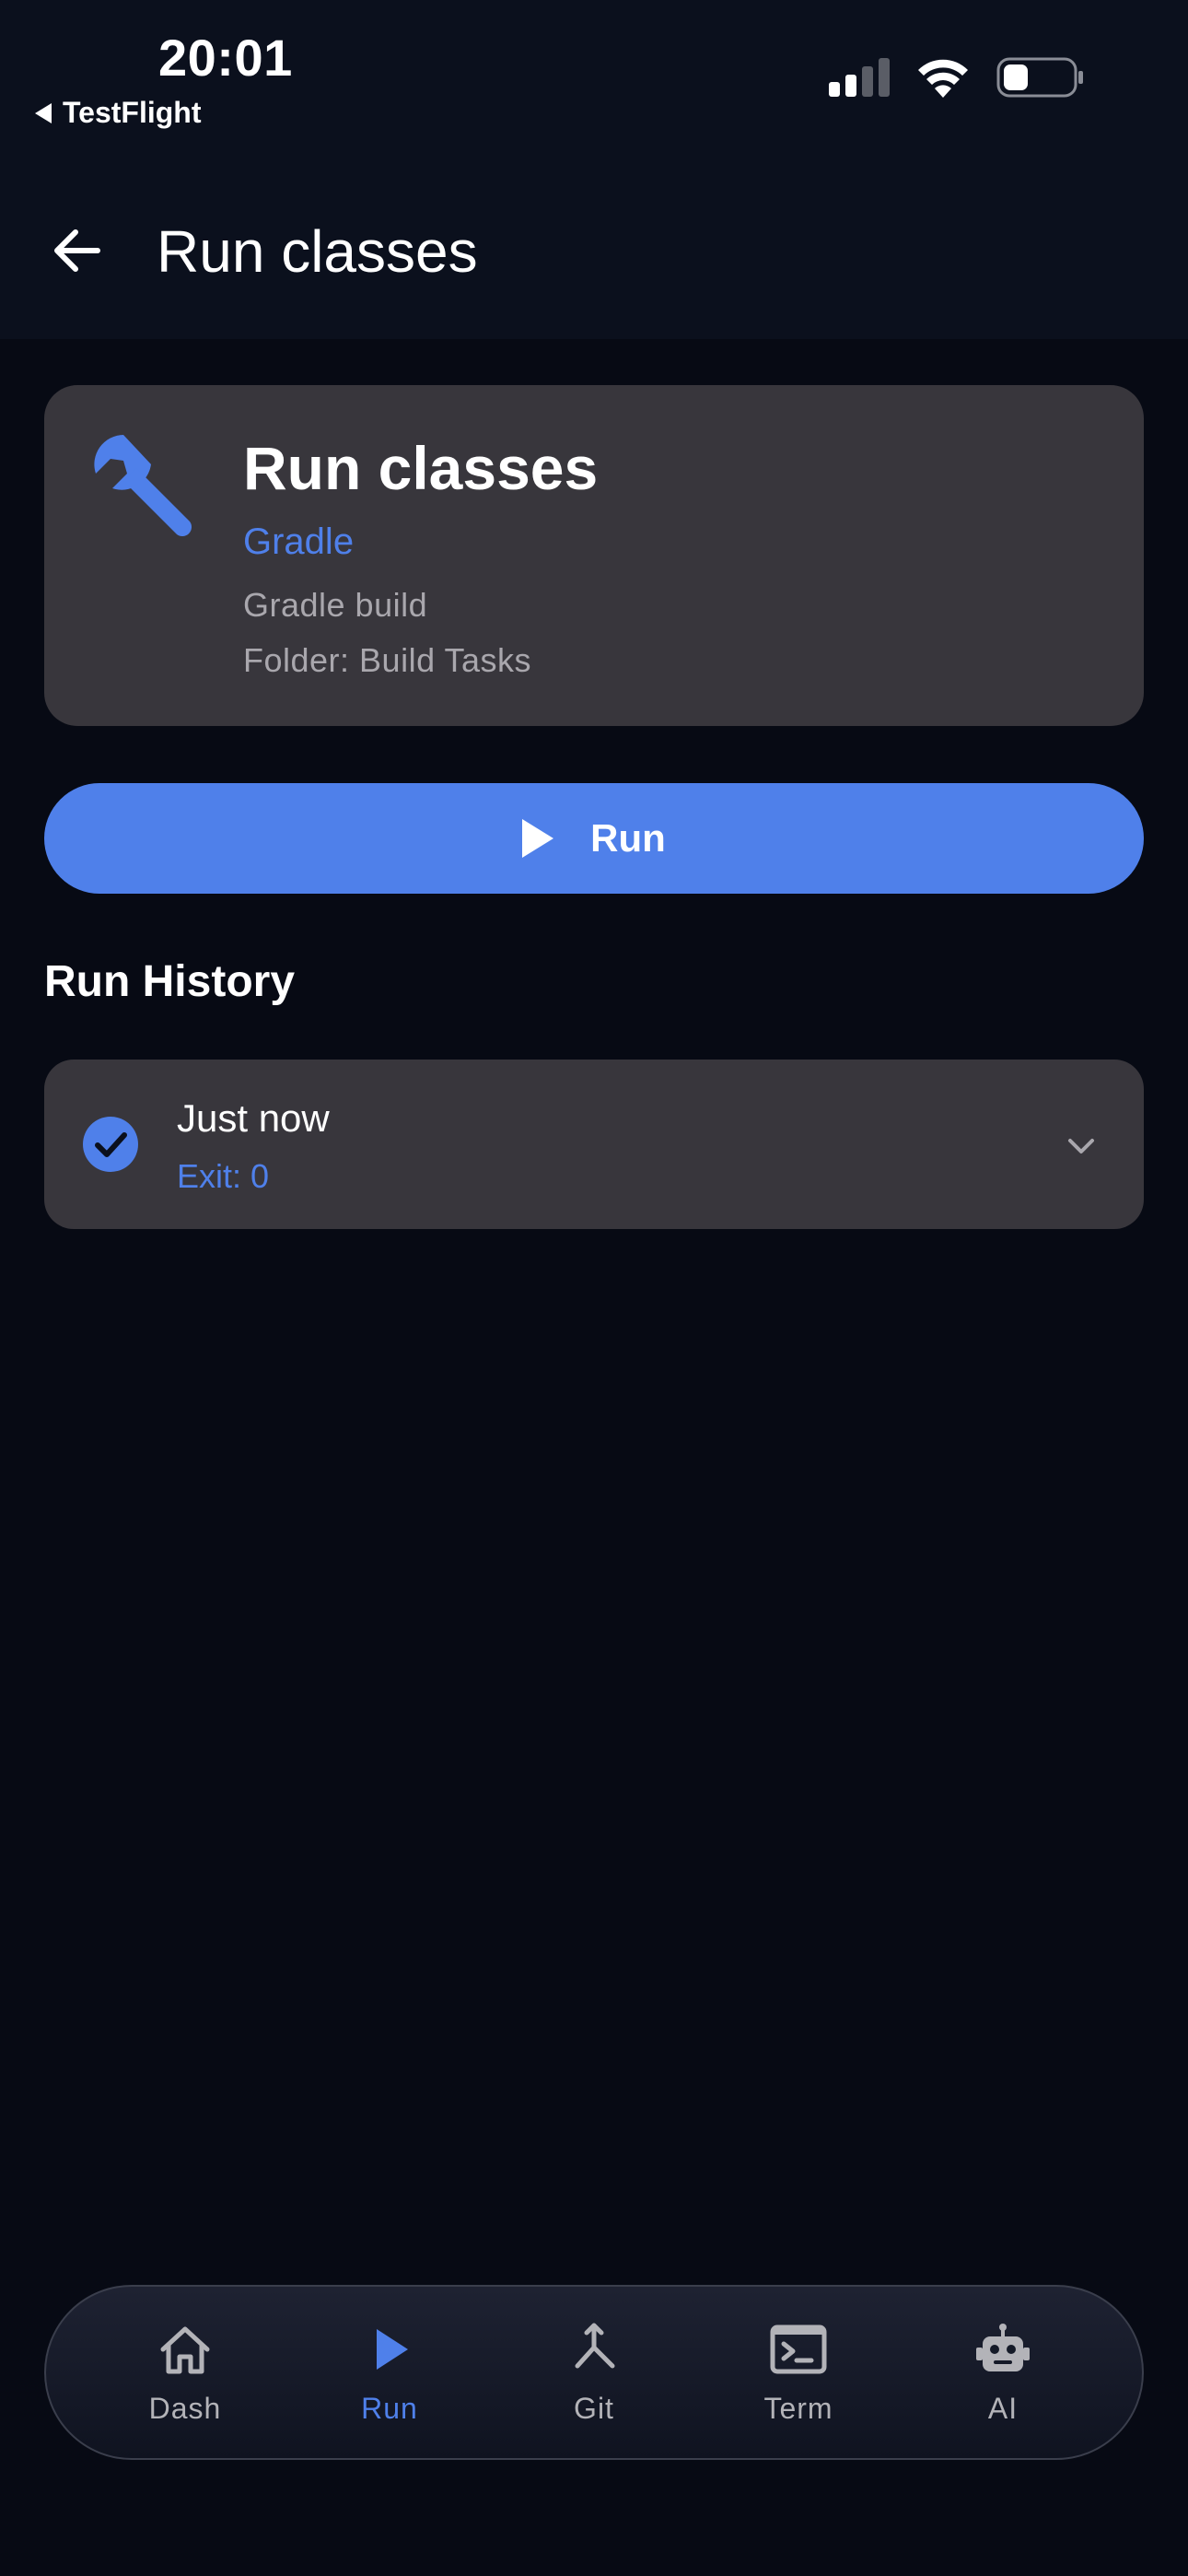 The width and height of the screenshot is (1188, 2576). What do you see at coordinates (1081, 1147) in the screenshot?
I see `chevron-down-icon` at bounding box center [1081, 1147].